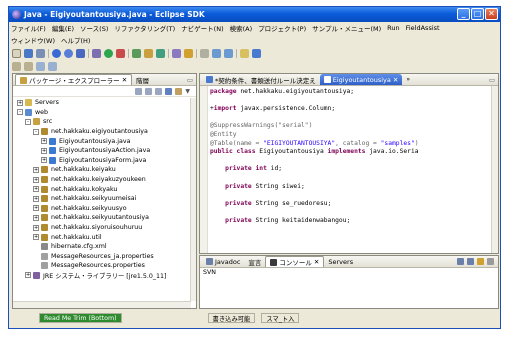 This screenshot has width=508, height=337. I want to click on tab-package-explorer: パッケージ・エクスプローラー ✕, so click(74, 79).